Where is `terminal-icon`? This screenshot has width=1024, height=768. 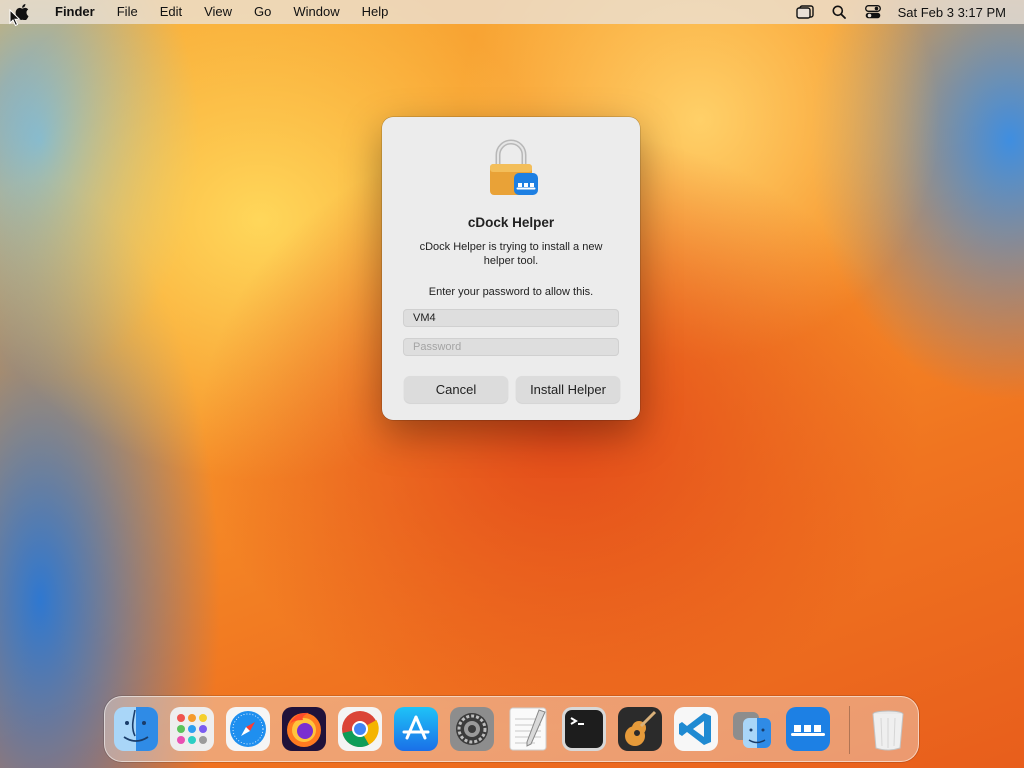
terminal-icon is located at coordinates (584, 729).